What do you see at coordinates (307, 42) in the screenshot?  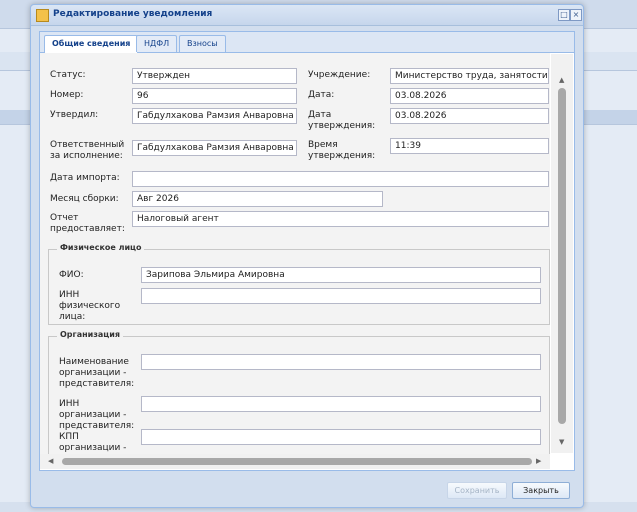 I see `tab-strip: Общие сведения НДФЛ Взносы` at bounding box center [307, 42].